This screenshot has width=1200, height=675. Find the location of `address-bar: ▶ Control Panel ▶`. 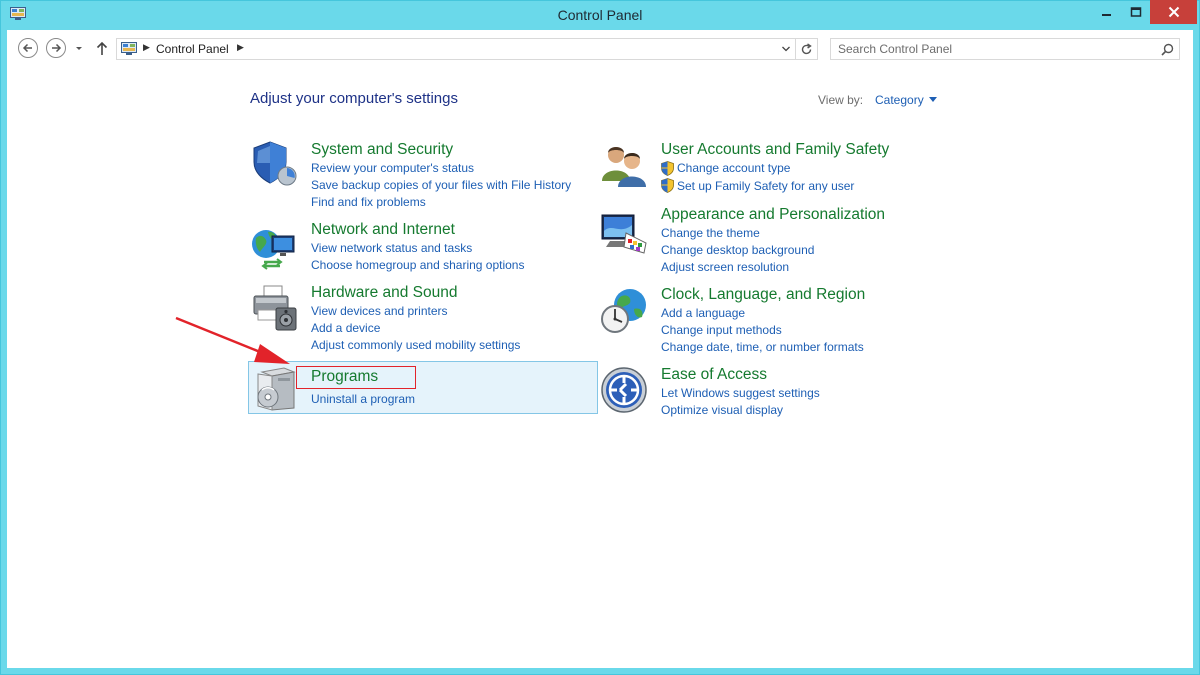

address-bar: ▶ Control Panel ▶ is located at coordinates (456, 49).